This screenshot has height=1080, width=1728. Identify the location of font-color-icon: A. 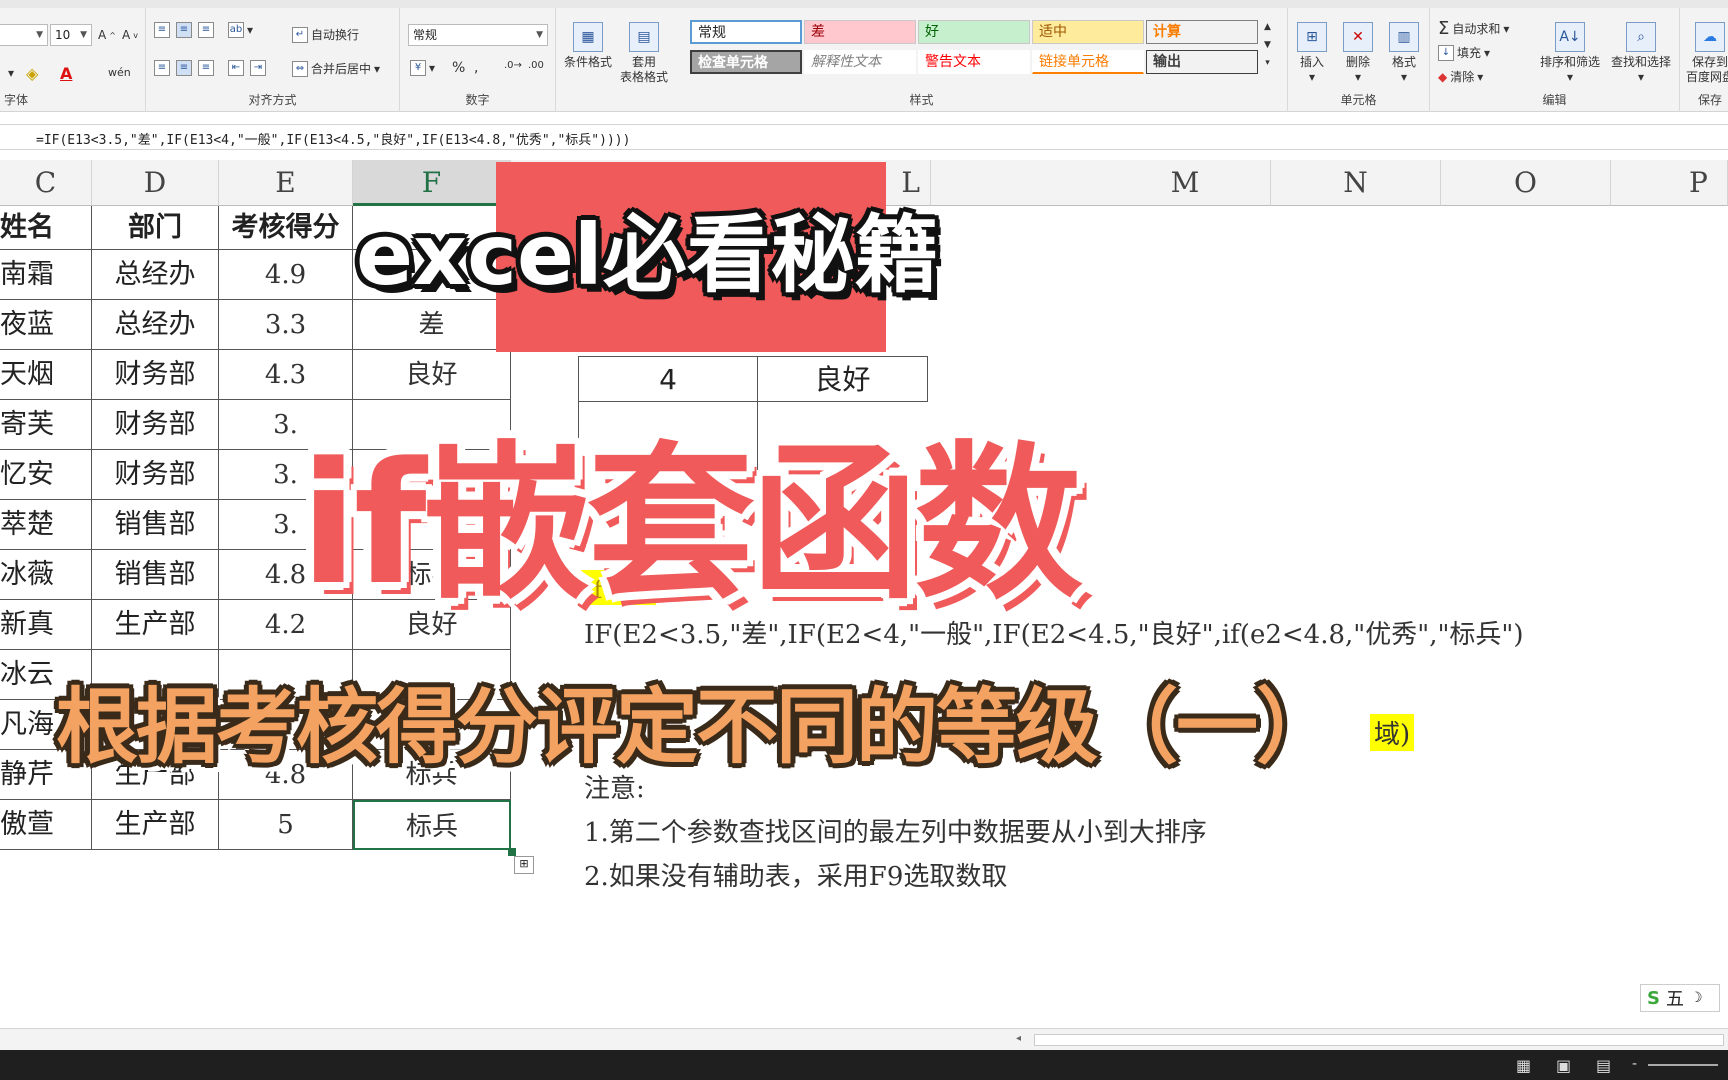
(66, 73).